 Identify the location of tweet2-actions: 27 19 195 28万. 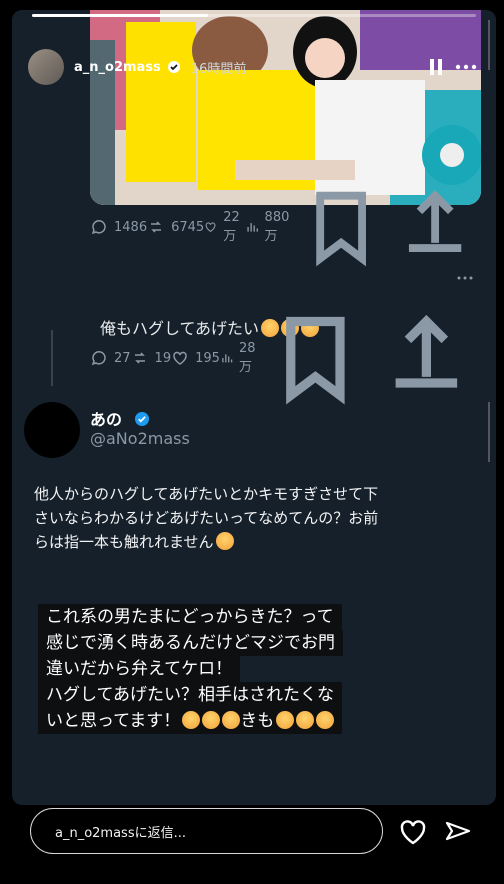
(286, 359).